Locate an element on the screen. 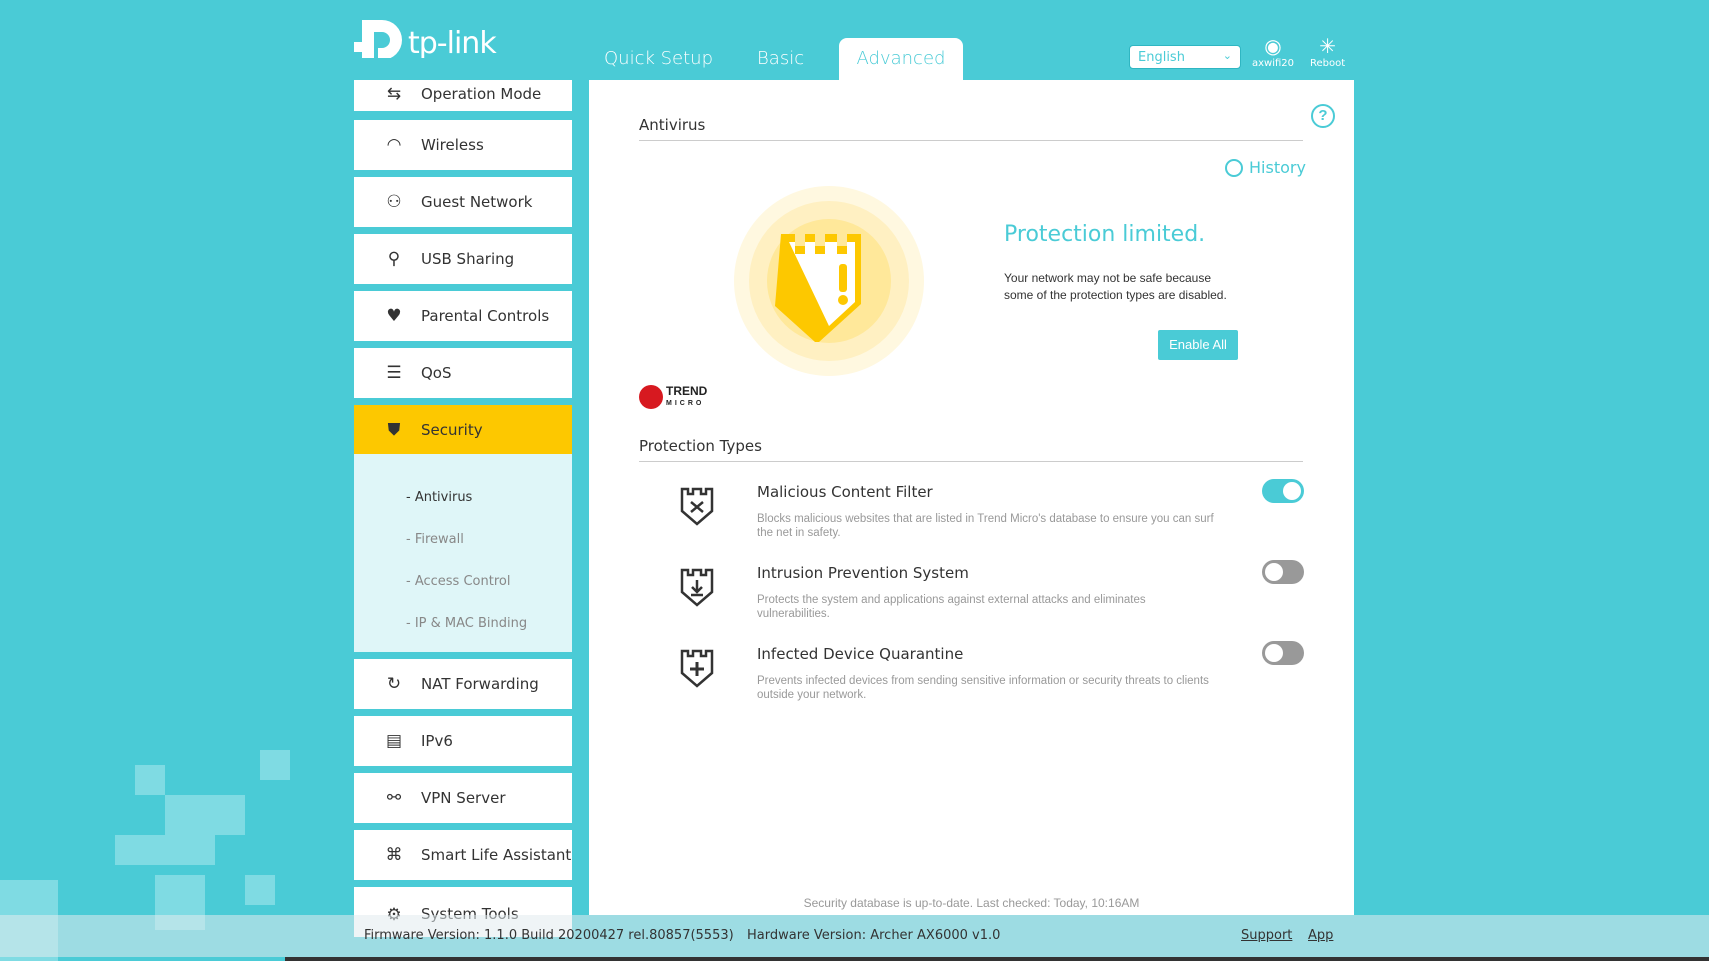 The height and width of the screenshot is (961, 1709). shield-icon: ⛊ is located at coordinates (394, 430).